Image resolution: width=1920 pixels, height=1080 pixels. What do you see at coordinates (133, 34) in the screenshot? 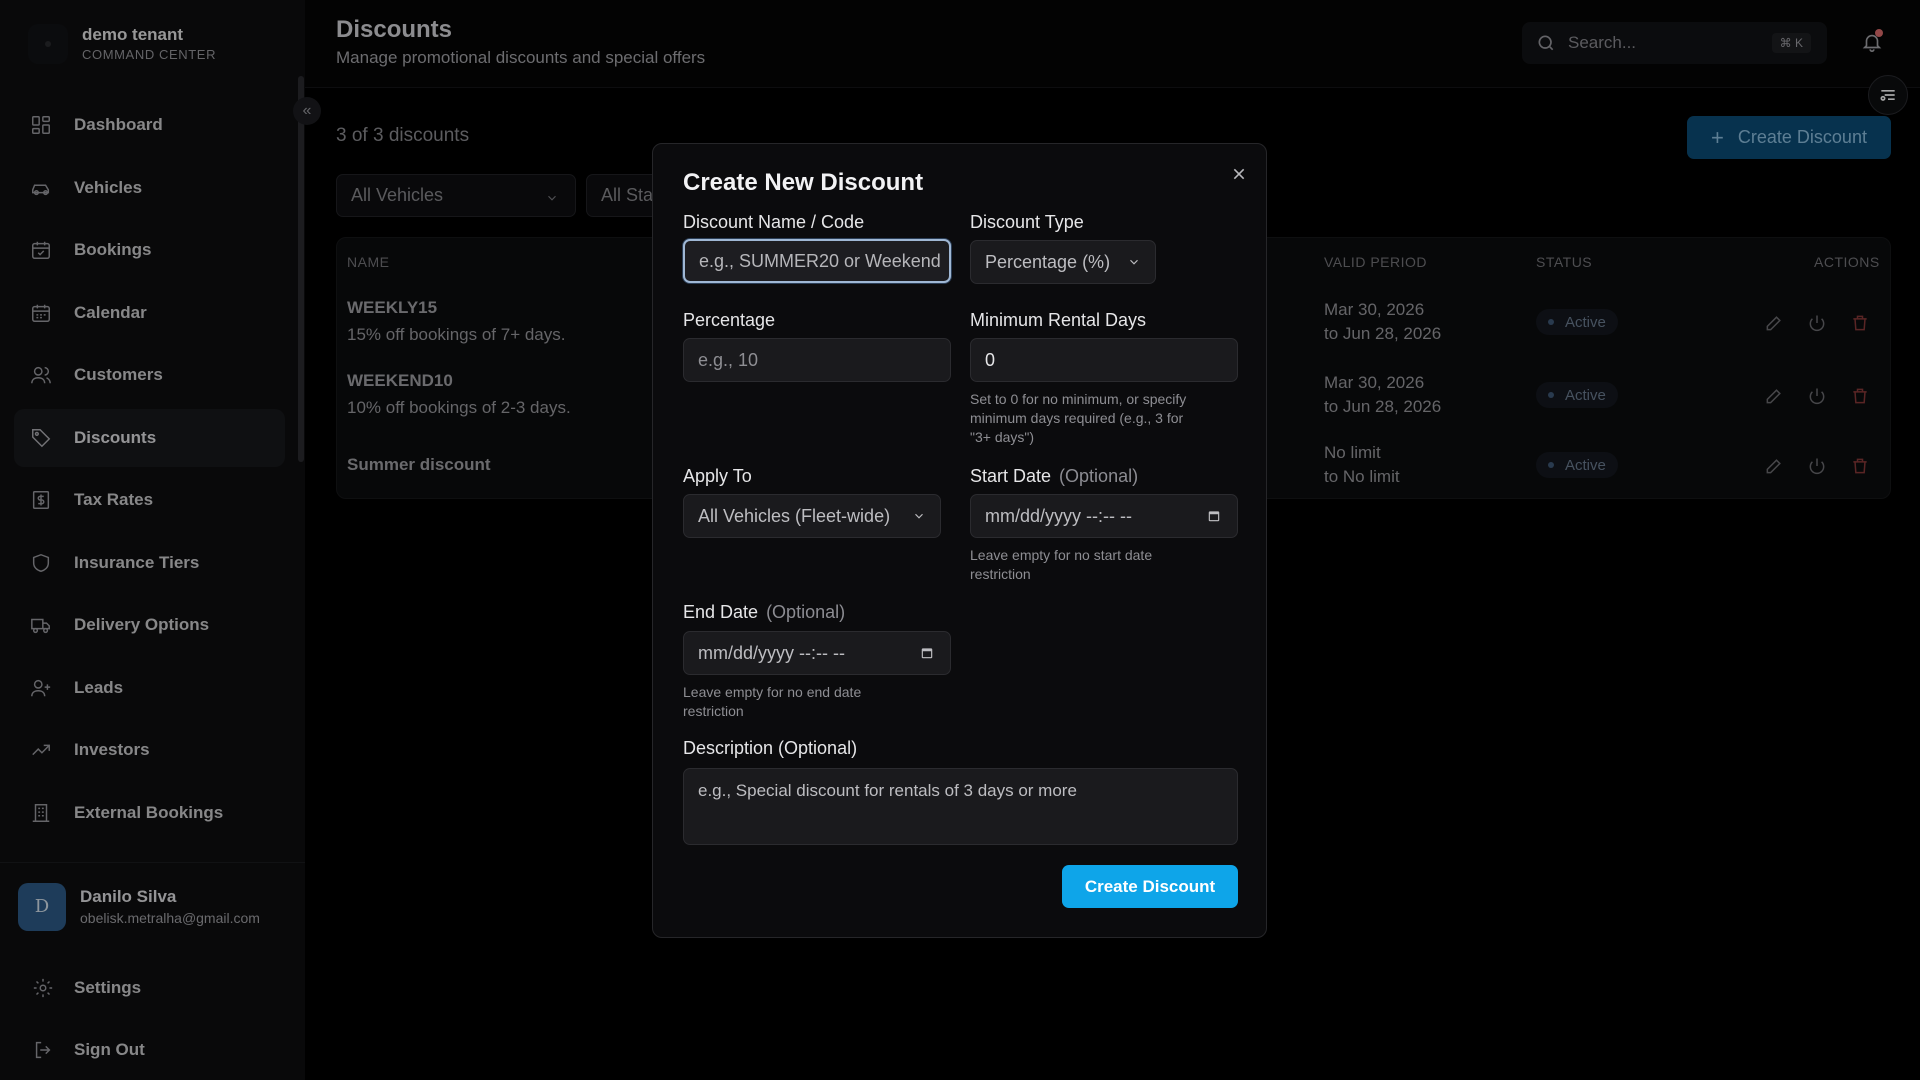
I see `brand-name: demo tenant` at bounding box center [133, 34].